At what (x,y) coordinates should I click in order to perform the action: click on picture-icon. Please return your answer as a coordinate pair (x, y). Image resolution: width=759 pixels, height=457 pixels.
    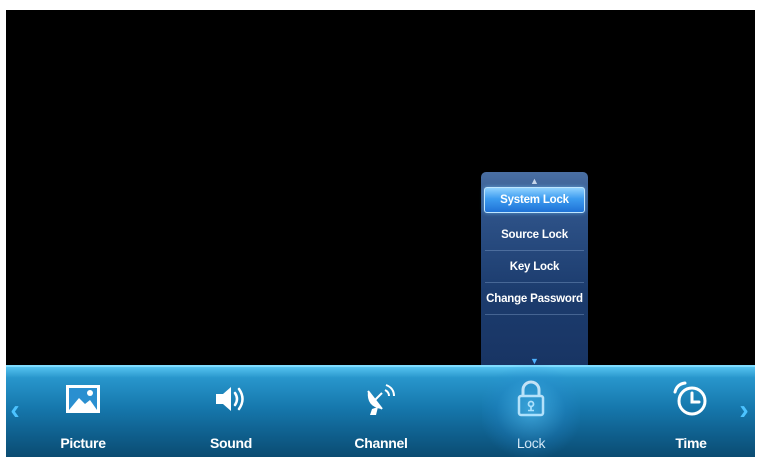
    Looking at the image, I should click on (83, 399).